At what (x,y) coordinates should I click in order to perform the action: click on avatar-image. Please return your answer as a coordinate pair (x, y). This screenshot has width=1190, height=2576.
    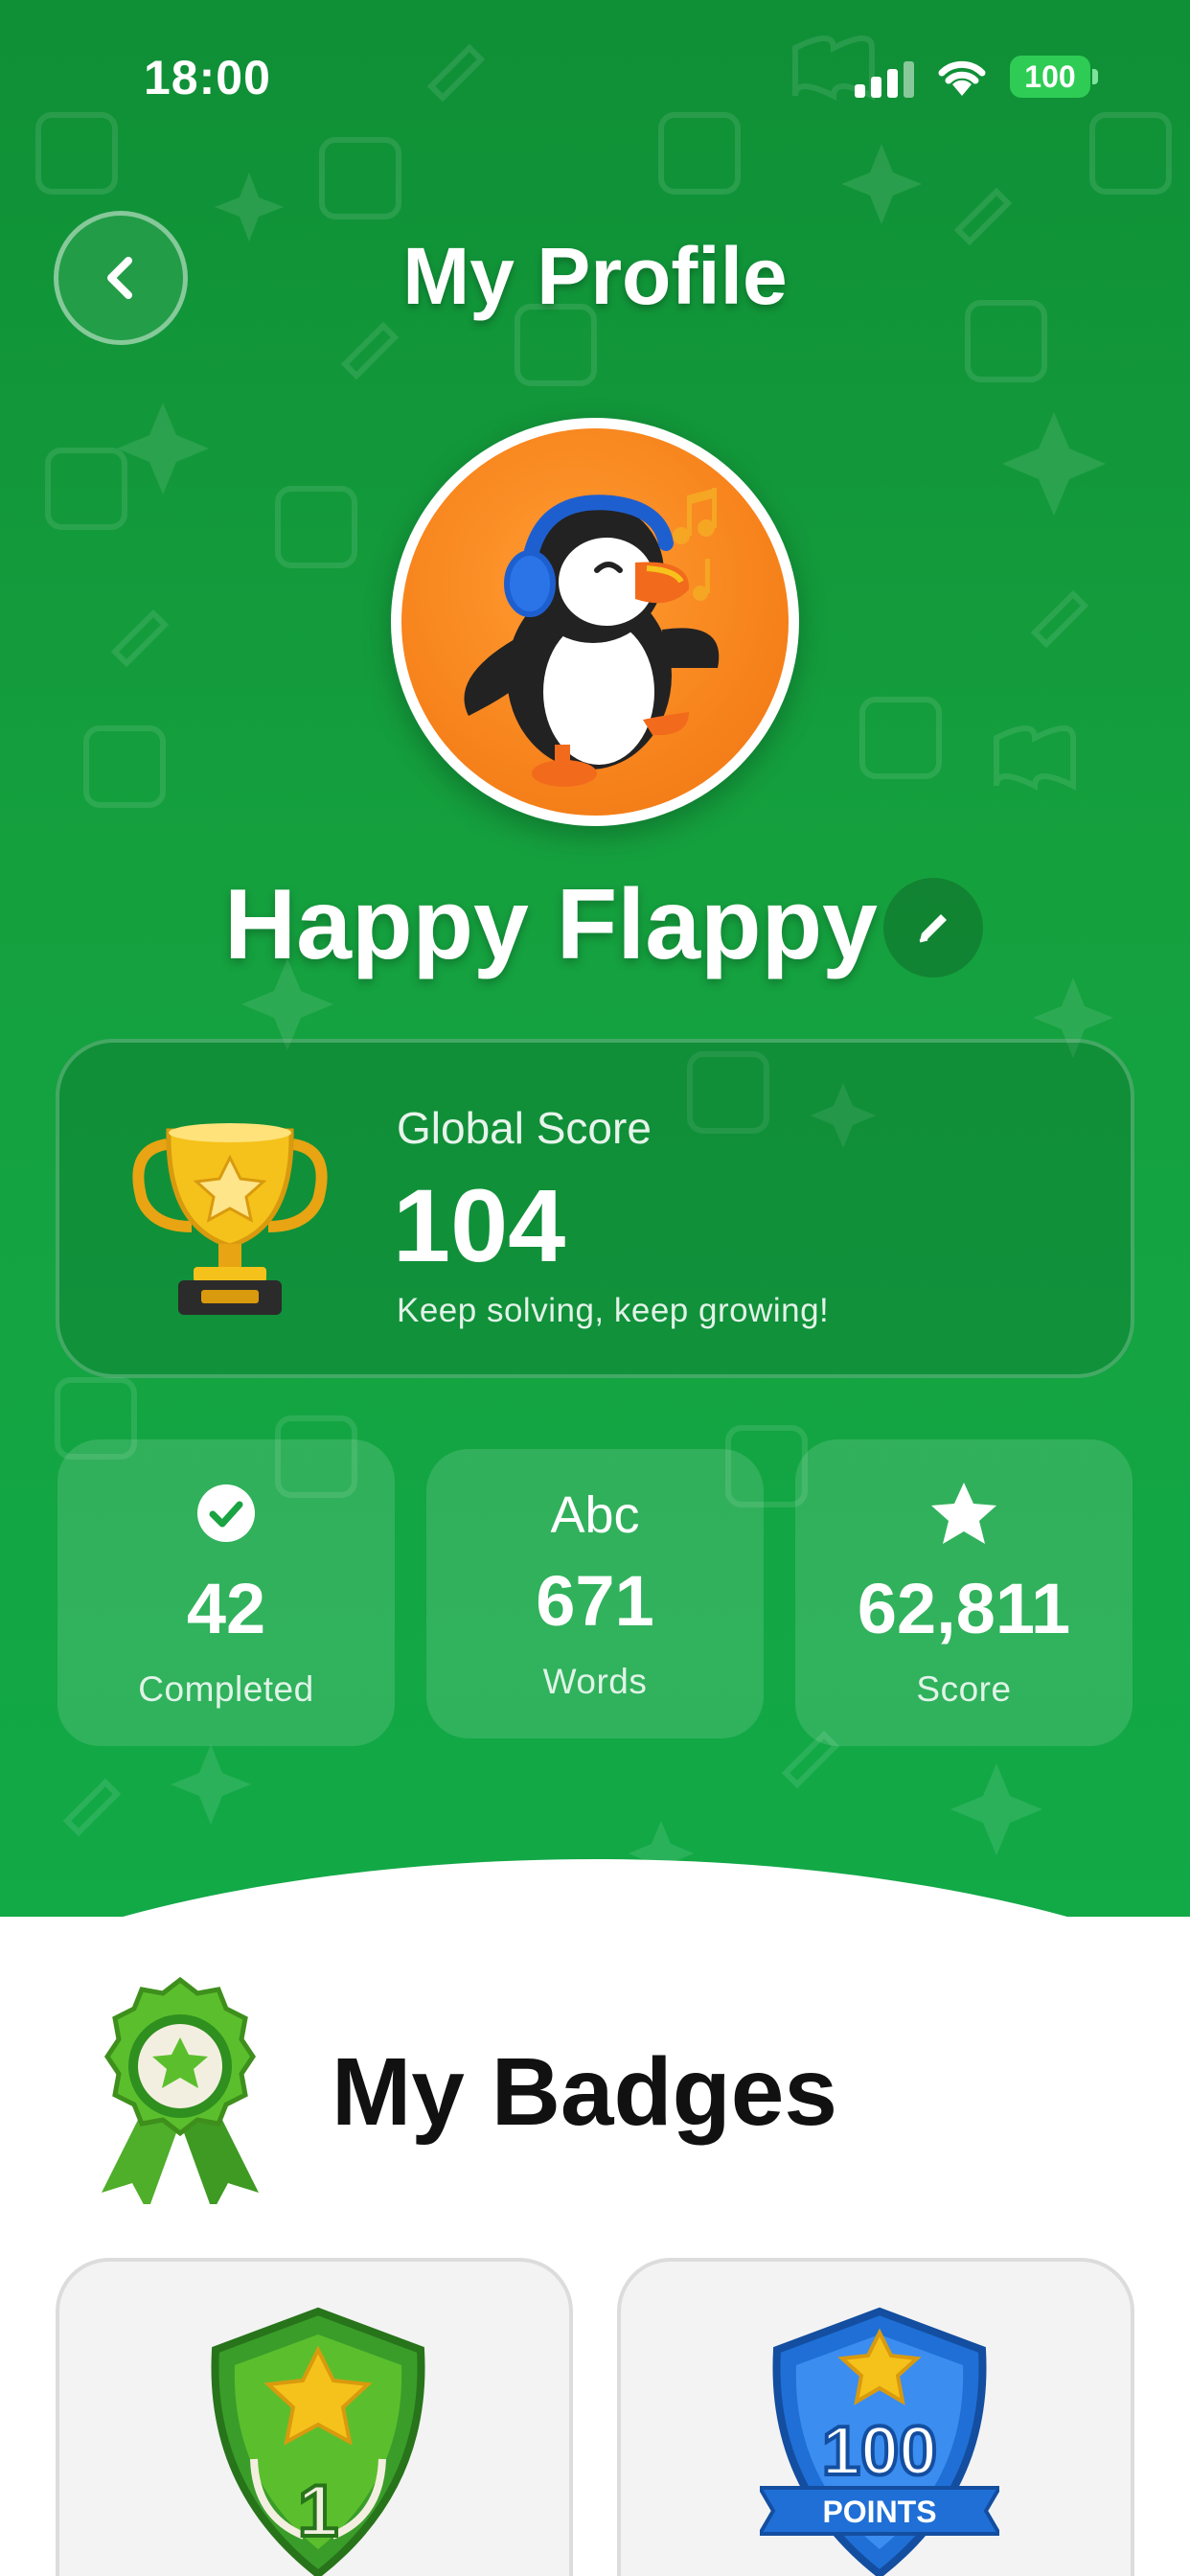
    Looking at the image, I should click on (595, 622).